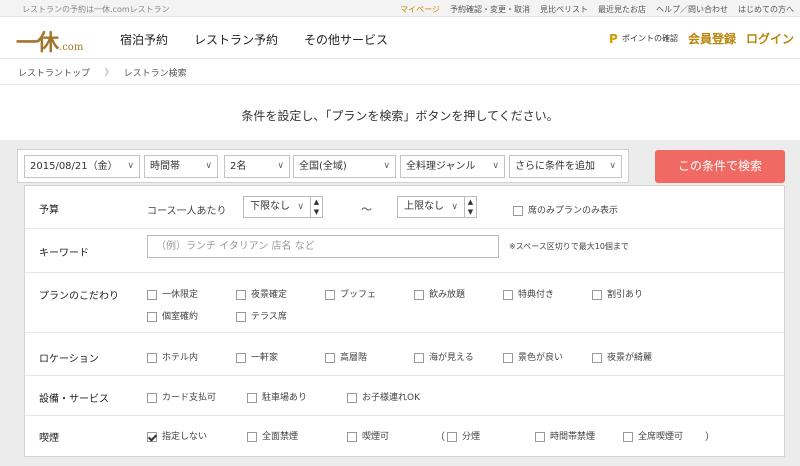 The image size is (800, 466). Describe the element at coordinates (285, 398) in the screenshot. I see `option-label: 駐車場あり` at that location.